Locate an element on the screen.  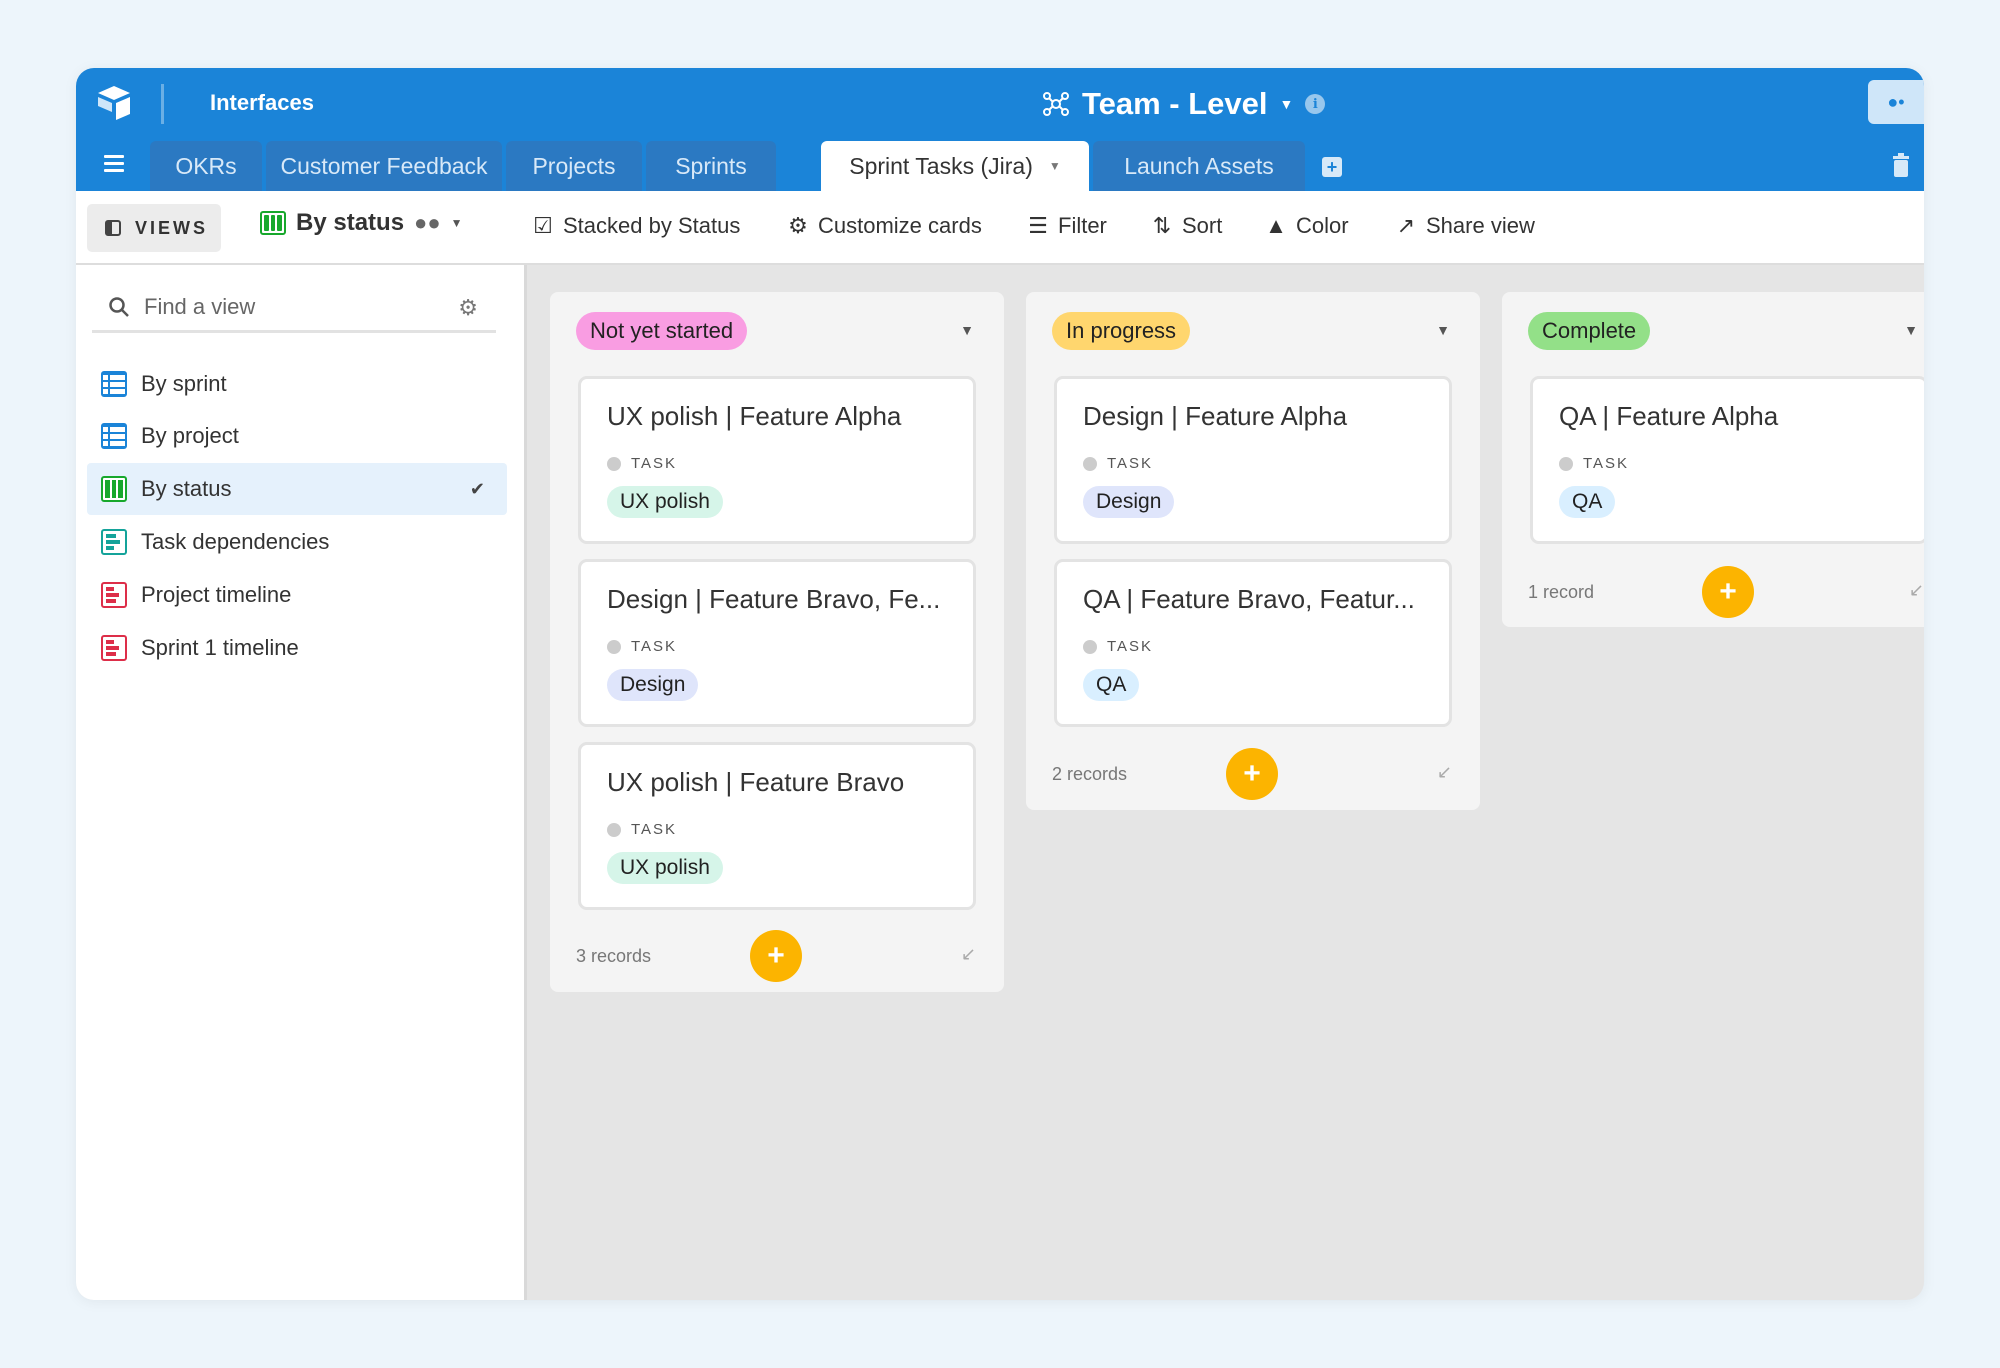
sidebar-toggle-icon is located at coordinates (113, 228).